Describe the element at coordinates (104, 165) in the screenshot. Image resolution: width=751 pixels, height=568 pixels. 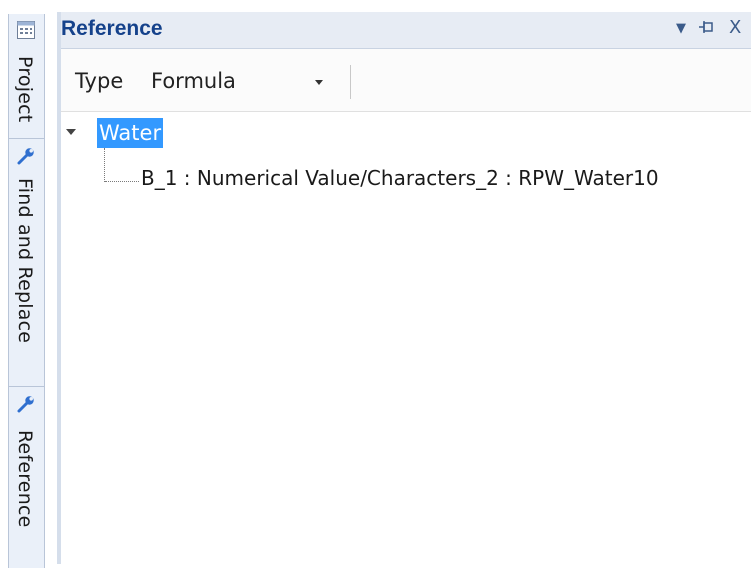
I see `tree-connector-vertical` at that location.